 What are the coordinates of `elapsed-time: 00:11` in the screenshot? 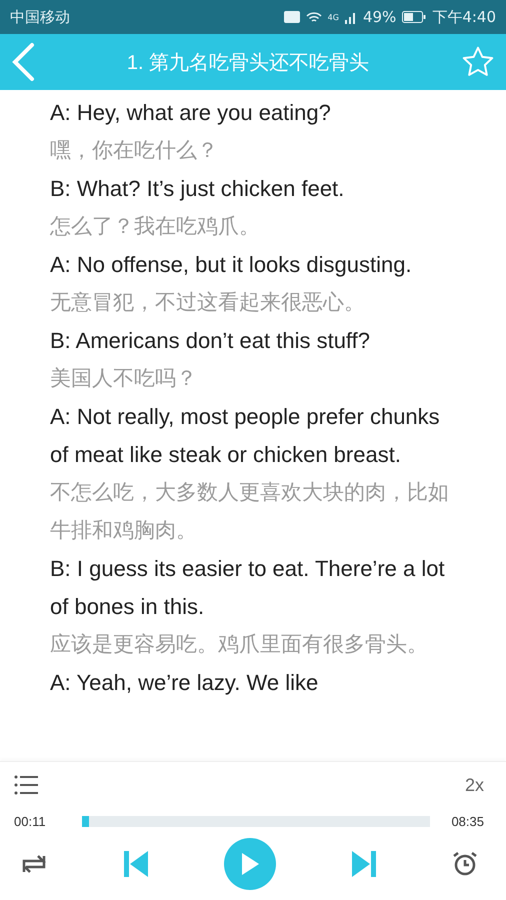 It's located at (30, 821).